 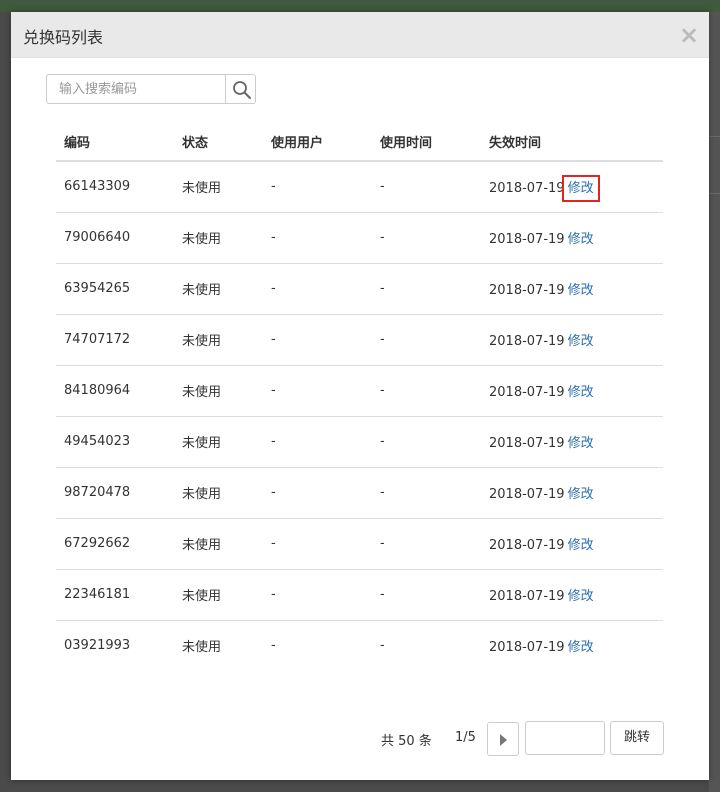 What do you see at coordinates (426, 142) in the screenshot?
I see `column-header-used-time: 使用时间` at bounding box center [426, 142].